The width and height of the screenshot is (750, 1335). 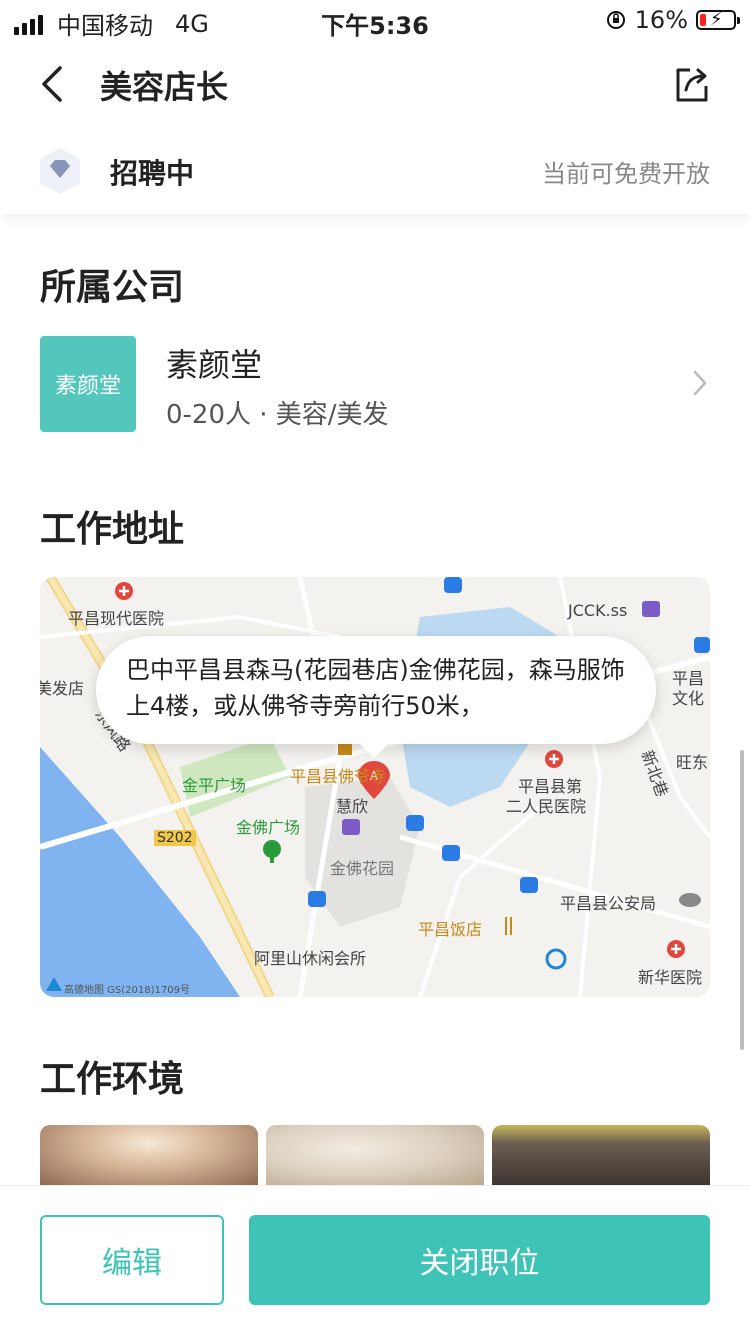 I want to click on map-label-restaurant: 平昌饭店, so click(x=450, y=929).